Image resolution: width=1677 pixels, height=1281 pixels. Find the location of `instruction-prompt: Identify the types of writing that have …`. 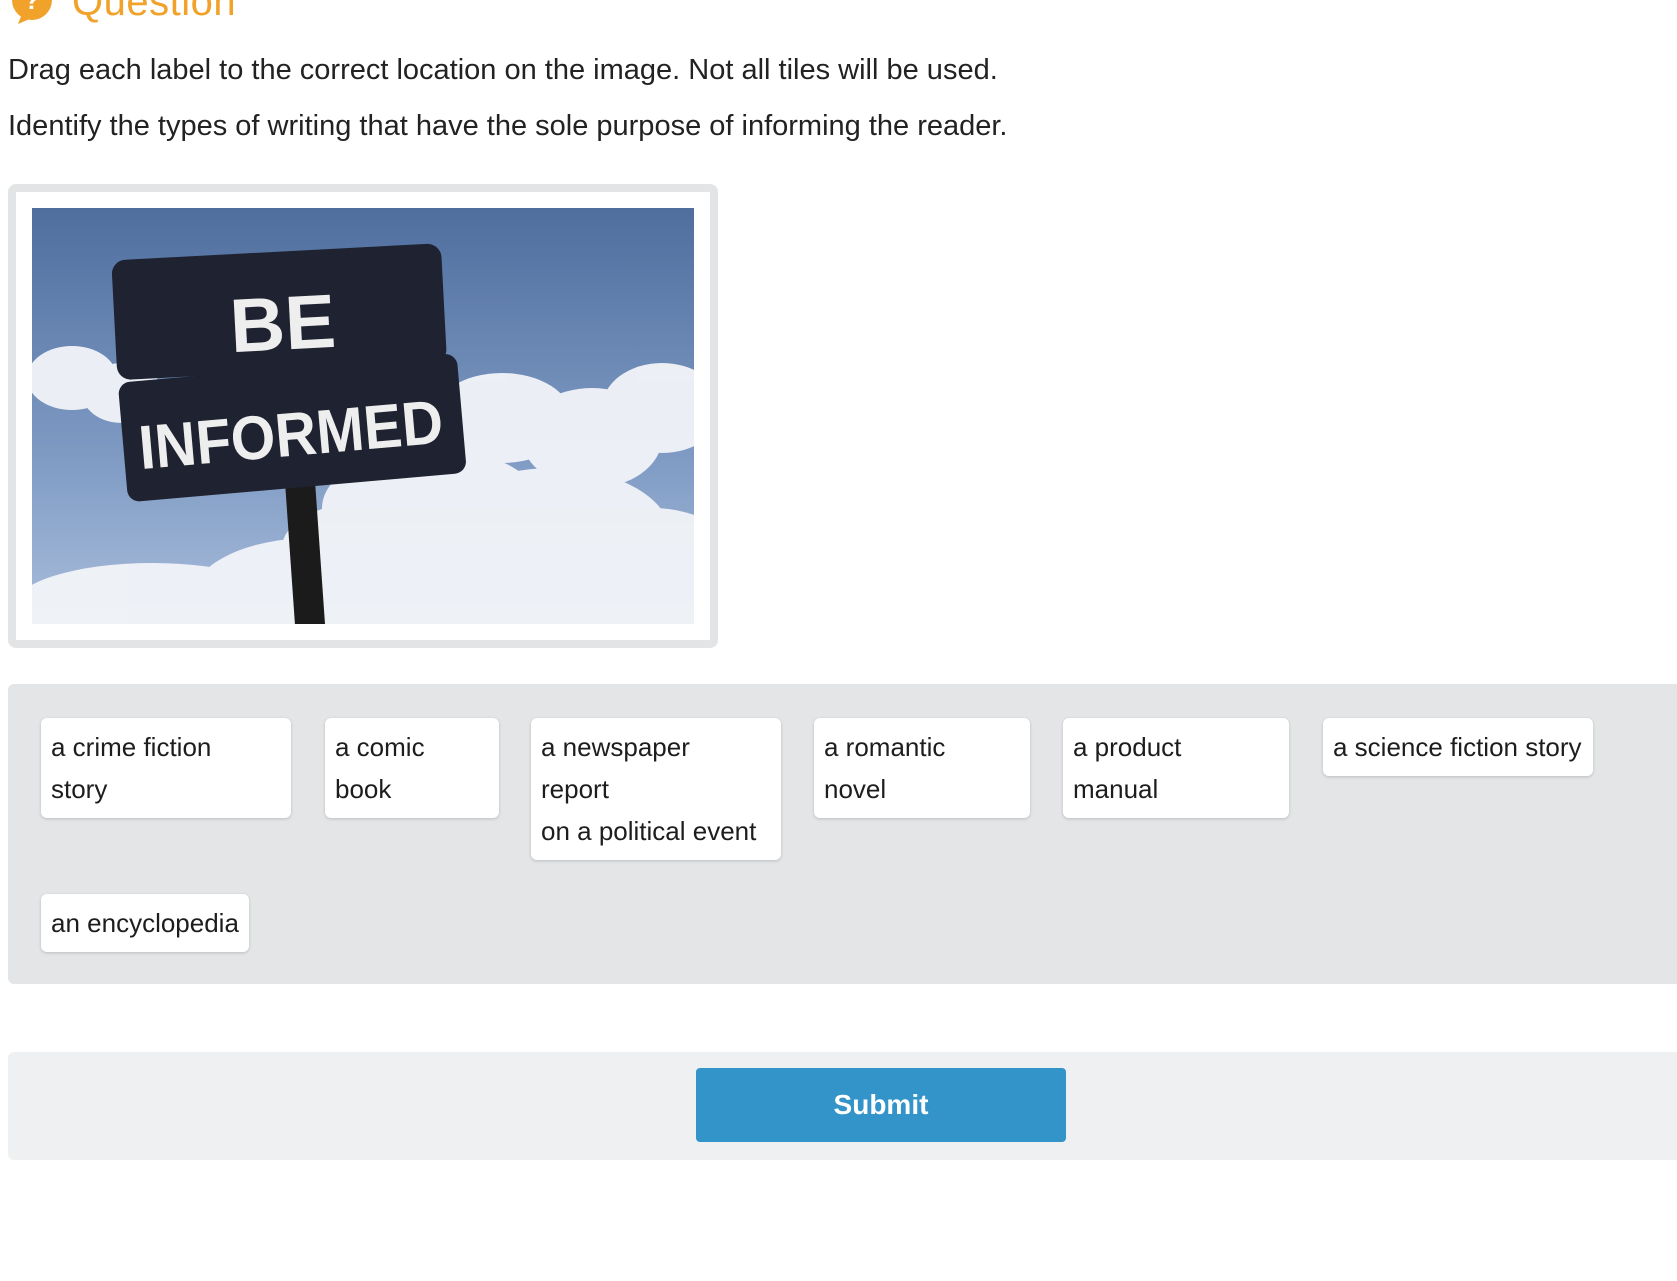

instruction-prompt: Identify the types of writing that have … is located at coordinates (508, 126).